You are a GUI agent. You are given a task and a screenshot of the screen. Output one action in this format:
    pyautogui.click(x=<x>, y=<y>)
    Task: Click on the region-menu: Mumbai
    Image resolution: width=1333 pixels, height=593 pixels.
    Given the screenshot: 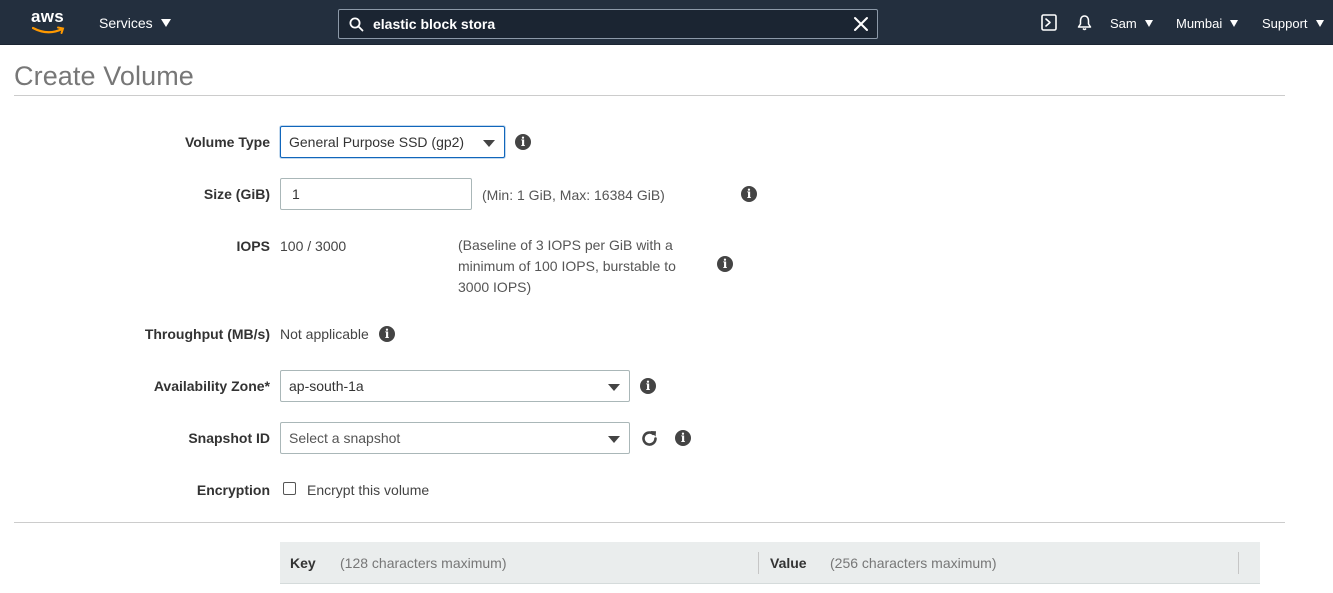 What is the action you would take?
    pyautogui.click(x=1207, y=23)
    